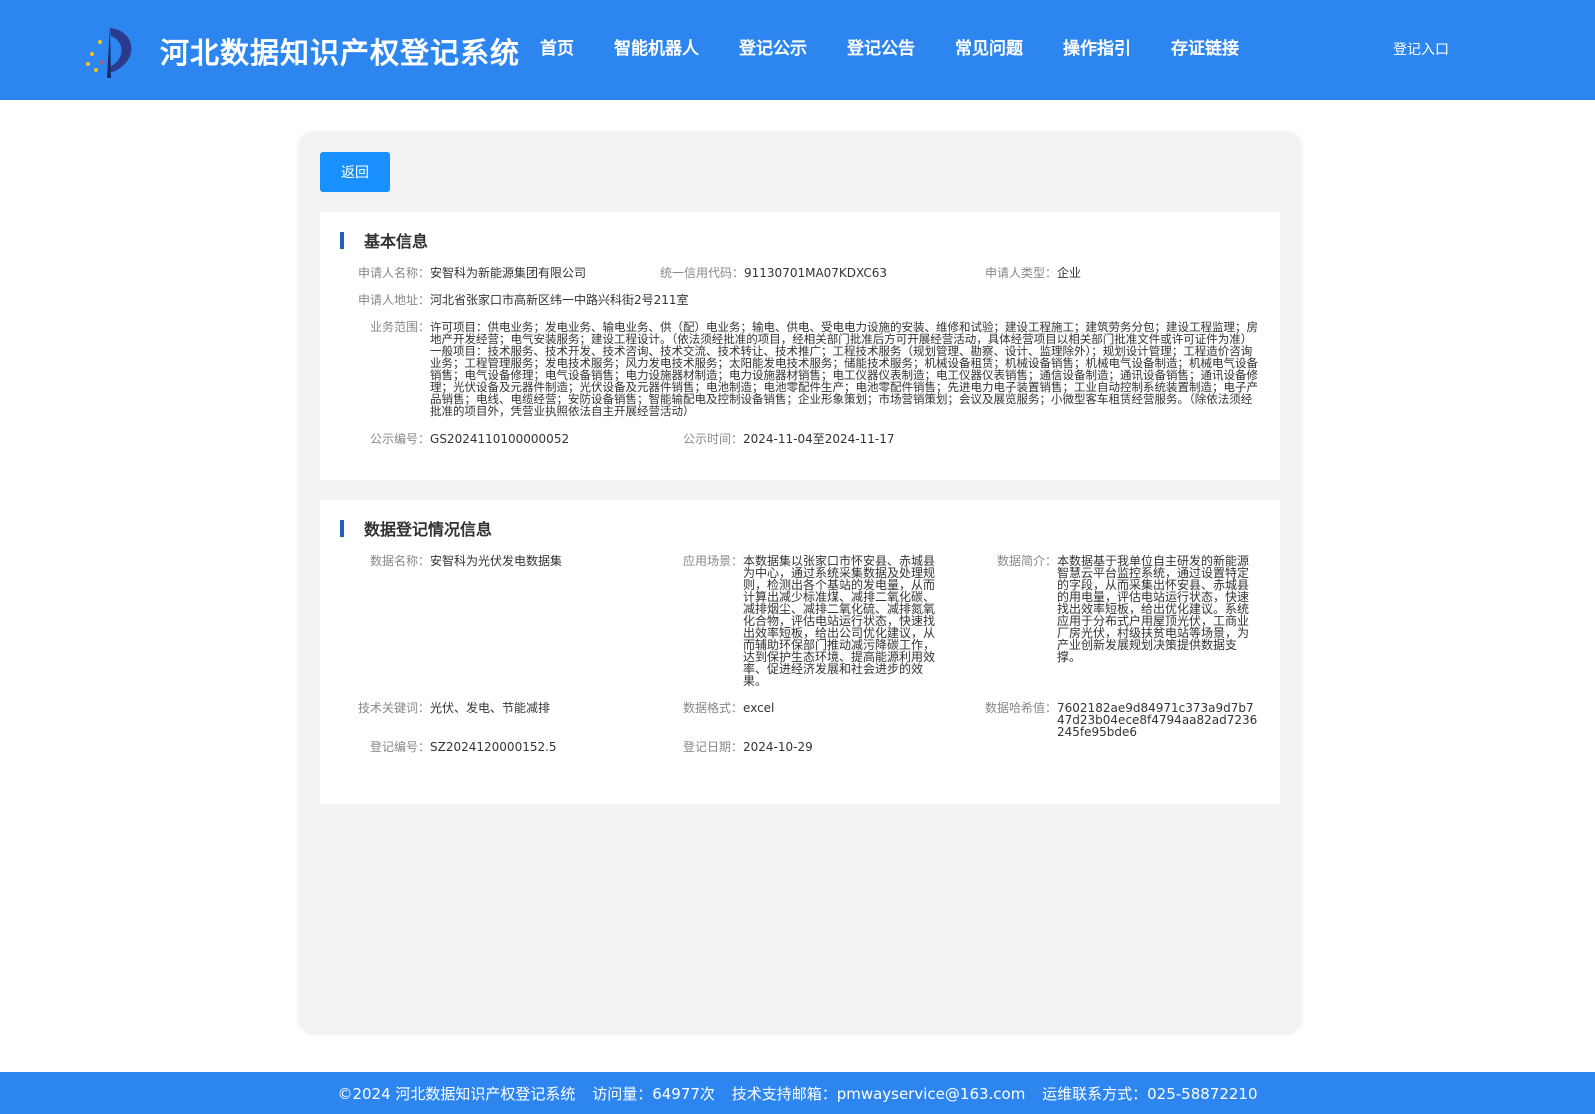 The height and width of the screenshot is (1114, 1595). What do you see at coordinates (816, 273) in the screenshot?
I see `credit-code-value: 91130701MA07KDXC63` at bounding box center [816, 273].